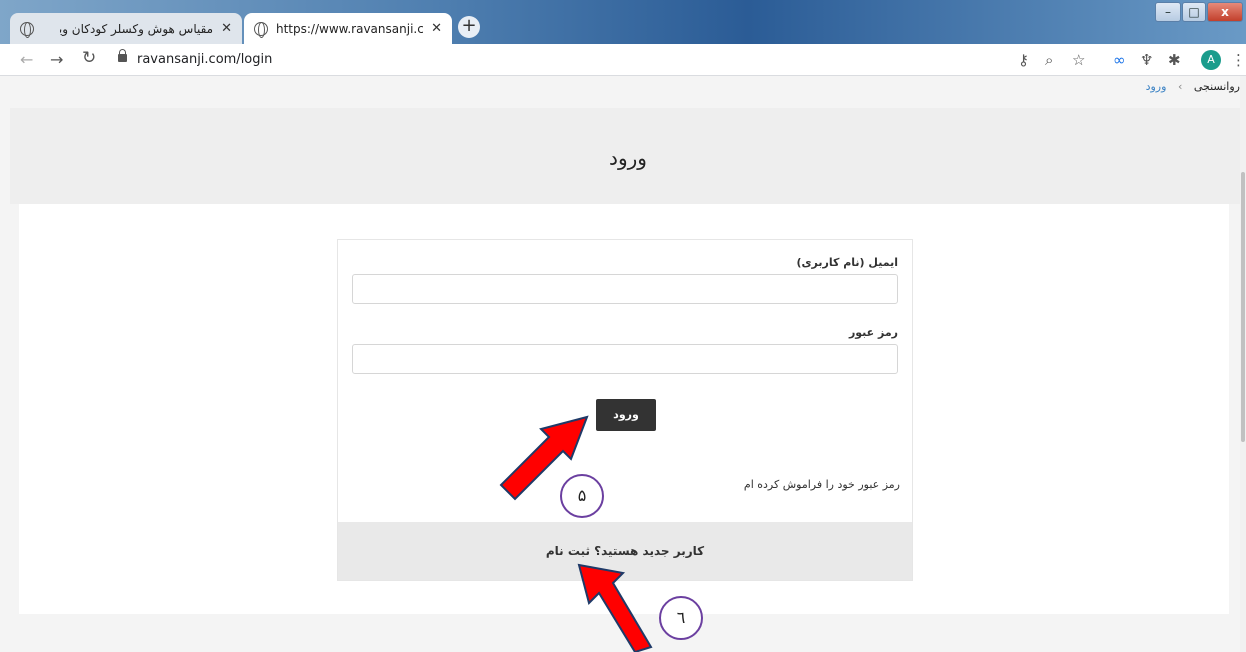  What do you see at coordinates (1078, 60) in the screenshot?
I see `star-icon: ☆` at bounding box center [1078, 60].